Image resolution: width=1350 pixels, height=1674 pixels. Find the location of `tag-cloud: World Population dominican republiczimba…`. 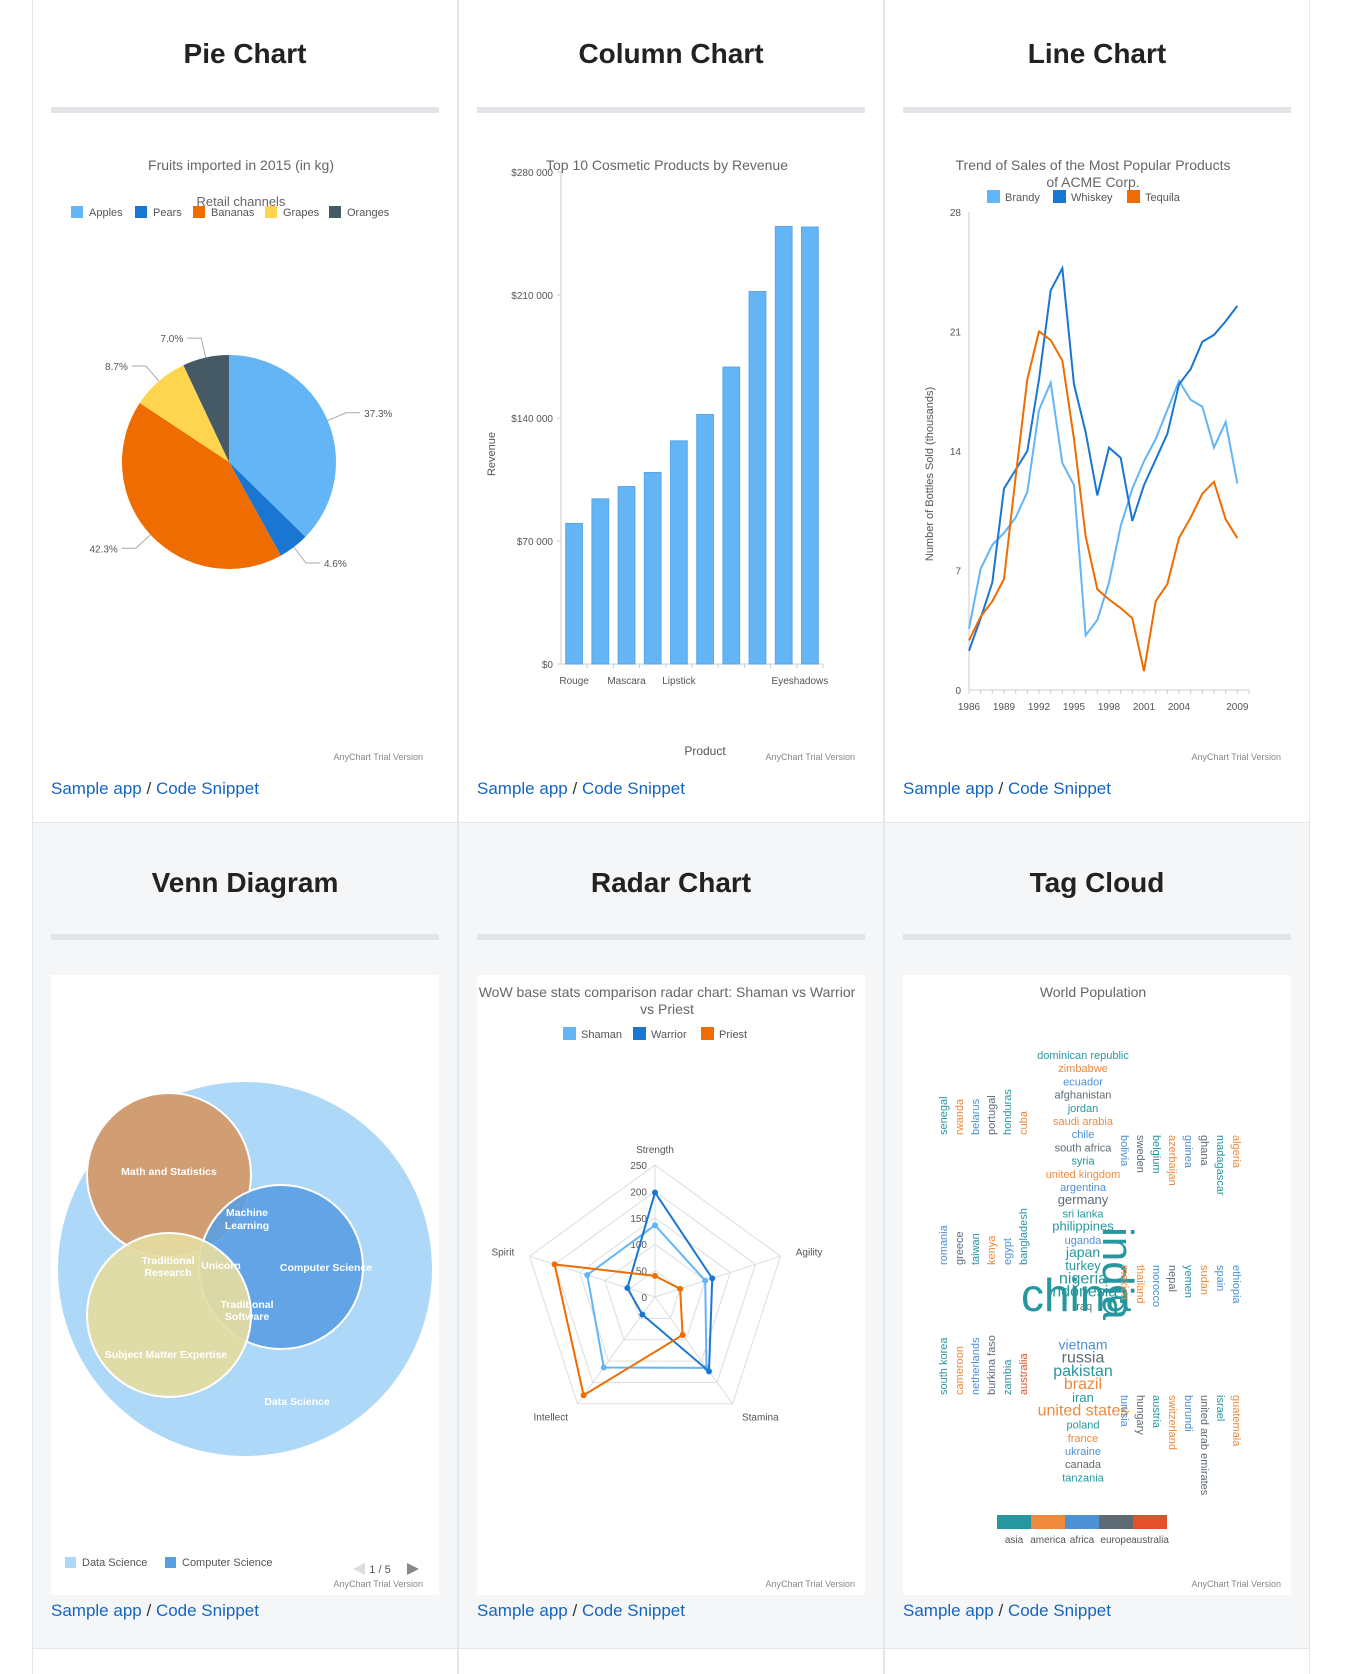

tag-cloud: World Population dominican republiczimba… is located at coordinates (1109, 1286).